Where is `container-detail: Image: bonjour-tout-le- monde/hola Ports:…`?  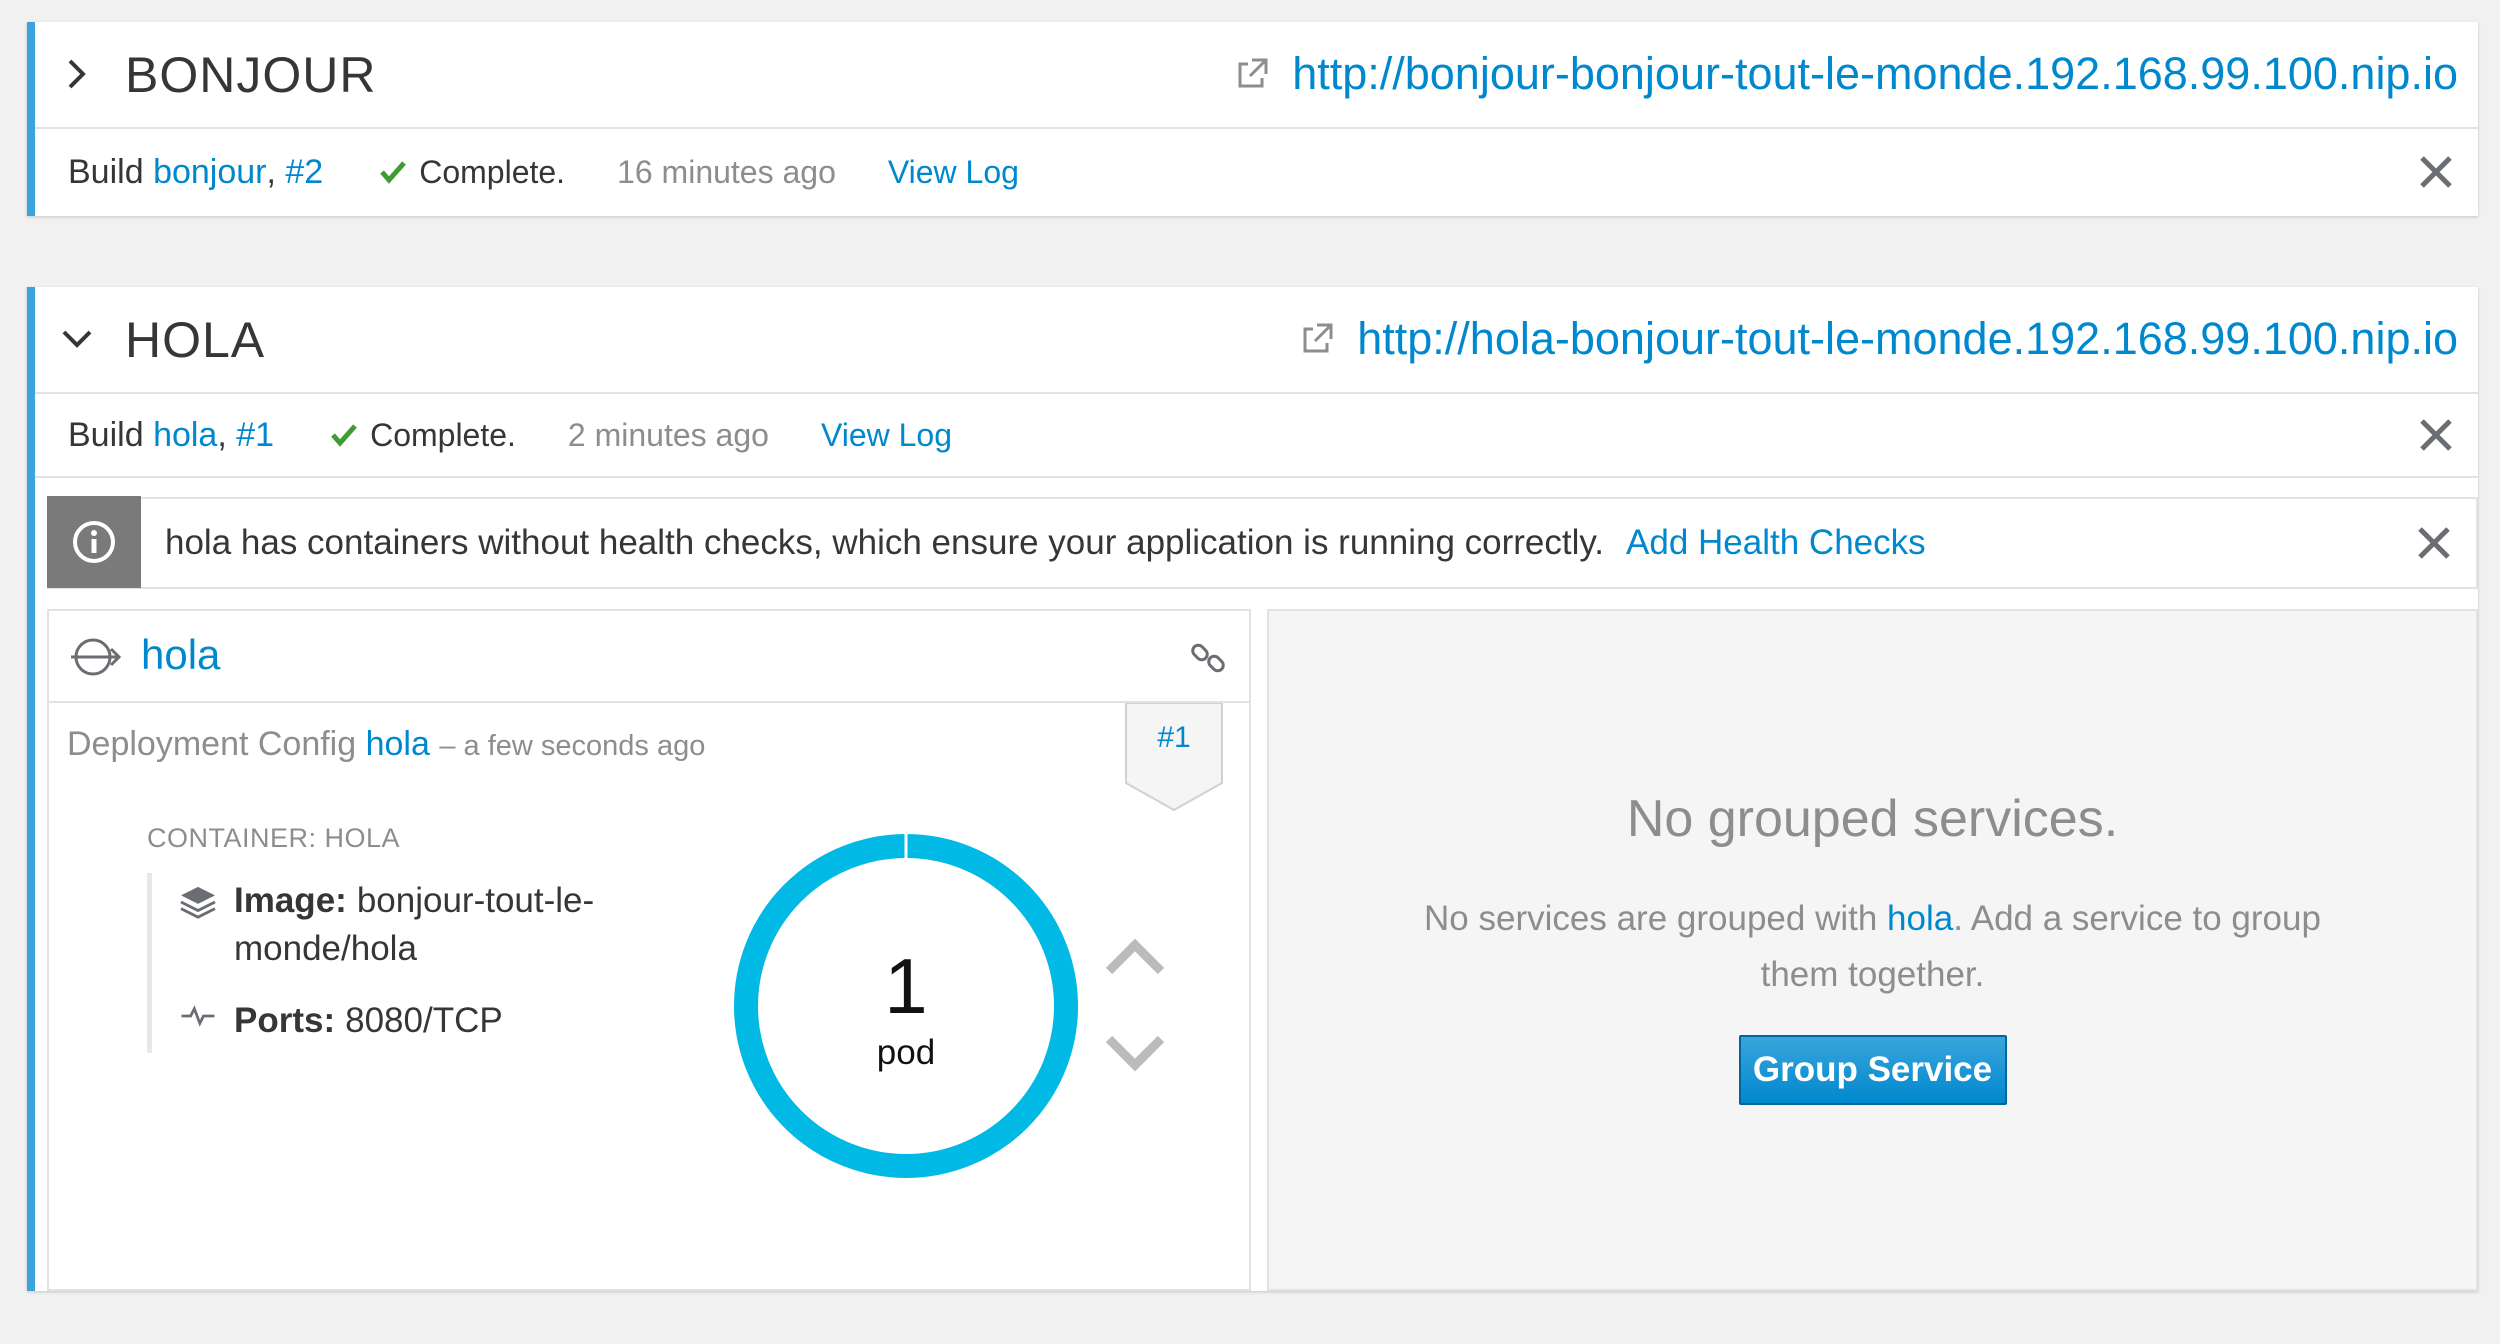
container-detail: Image: bonjour-tout-le- monde/hola Ports:… is located at coordinates (409, 963).